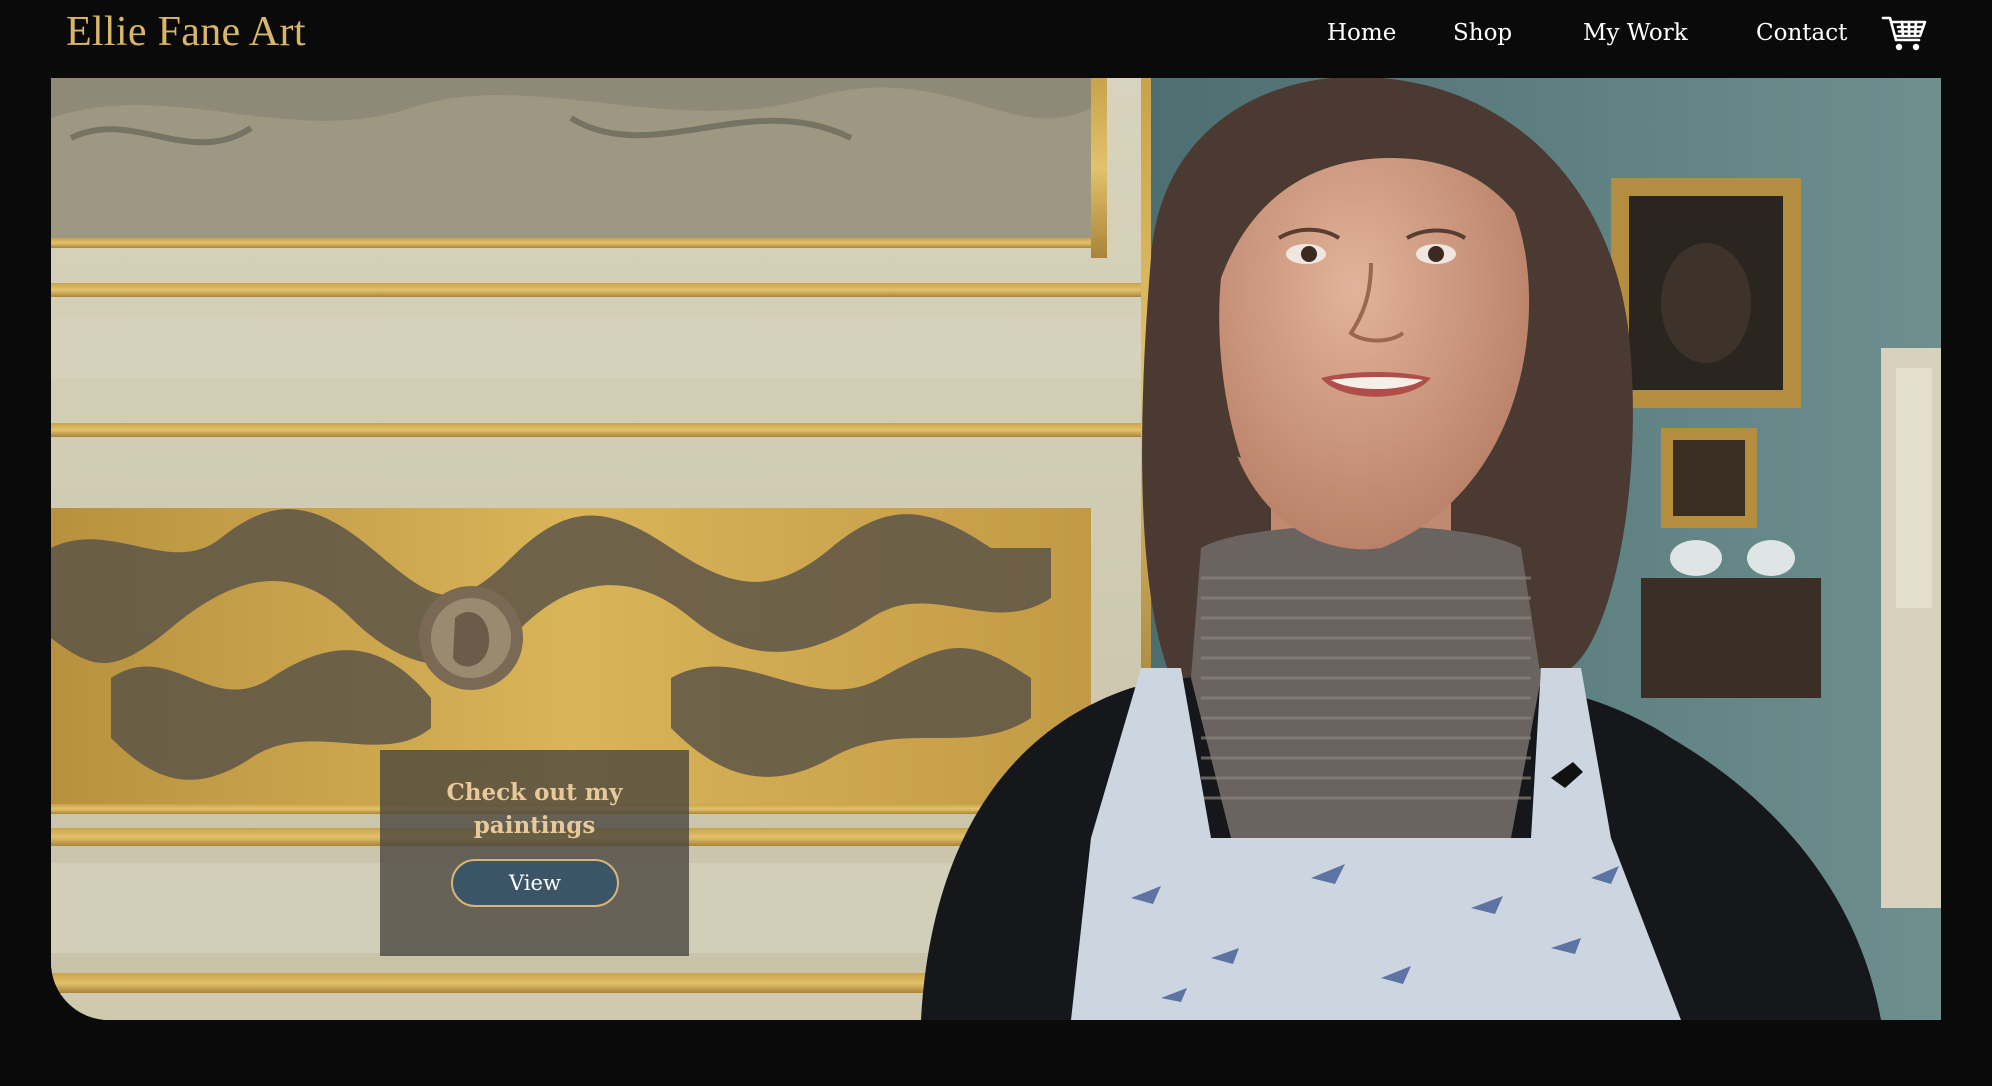  I want to click on cta-panel: Check out my paintings View, so click(534, 853).